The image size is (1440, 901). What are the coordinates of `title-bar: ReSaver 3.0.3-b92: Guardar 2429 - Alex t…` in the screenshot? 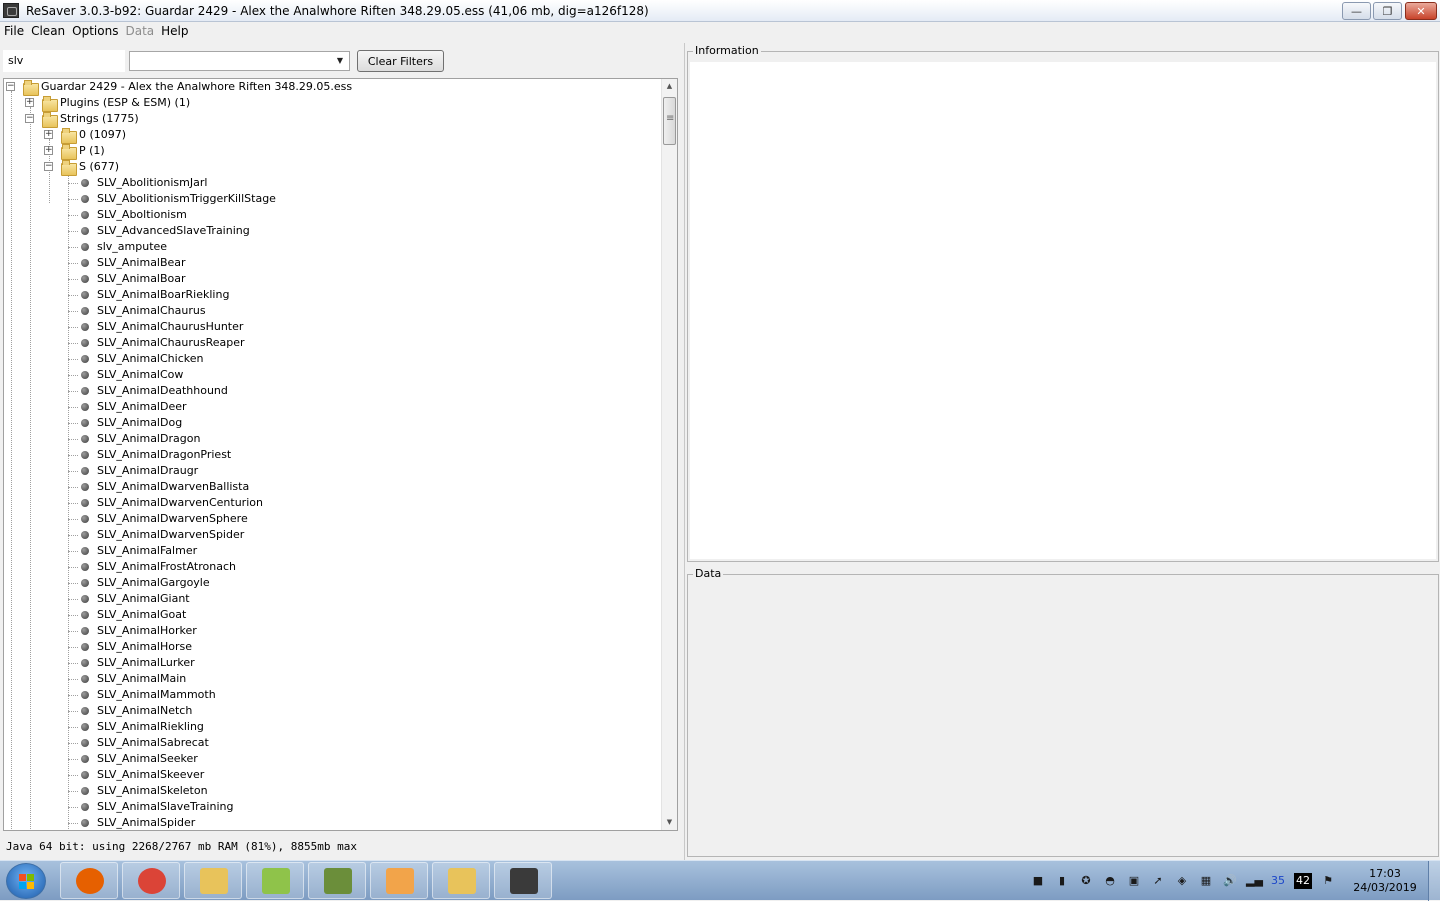 It's located at (720, 11).